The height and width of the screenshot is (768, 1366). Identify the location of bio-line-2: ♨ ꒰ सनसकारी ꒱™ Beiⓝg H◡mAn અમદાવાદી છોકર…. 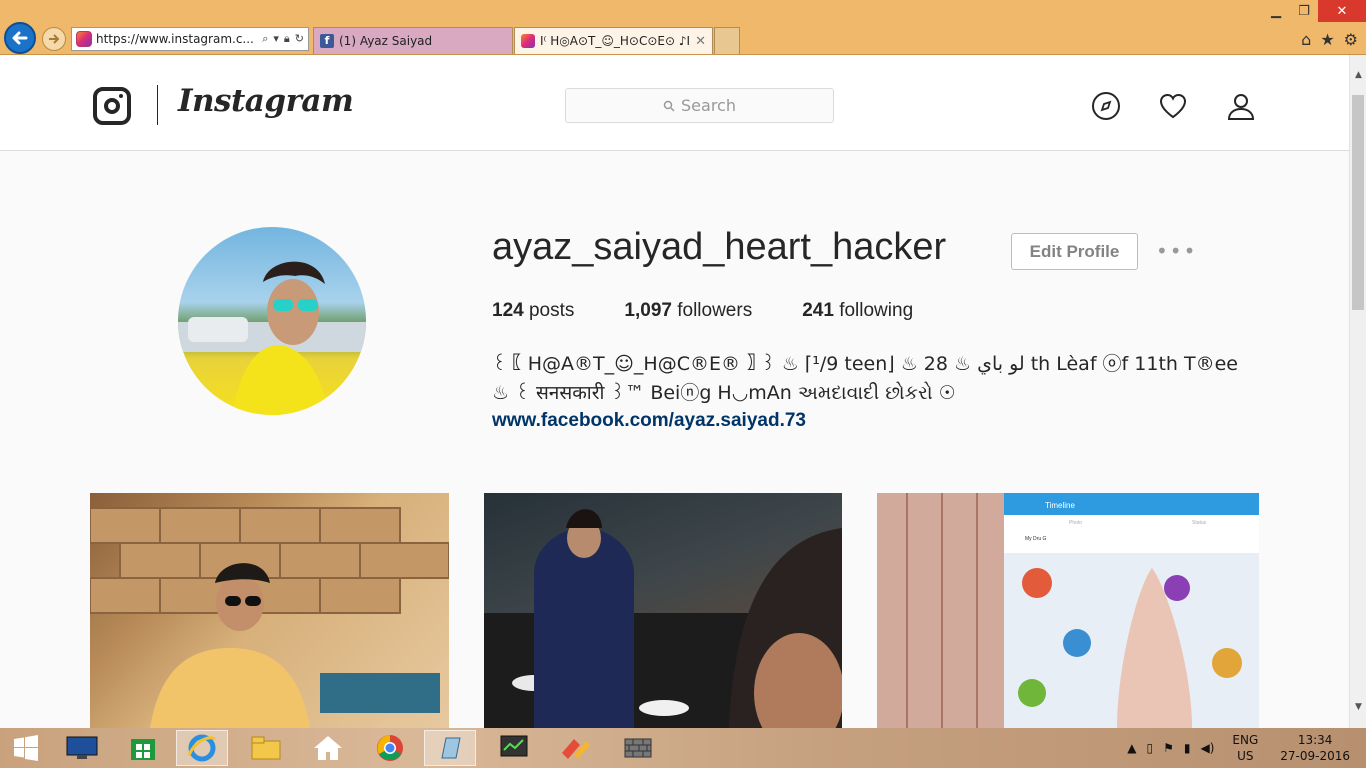
(724, 393).